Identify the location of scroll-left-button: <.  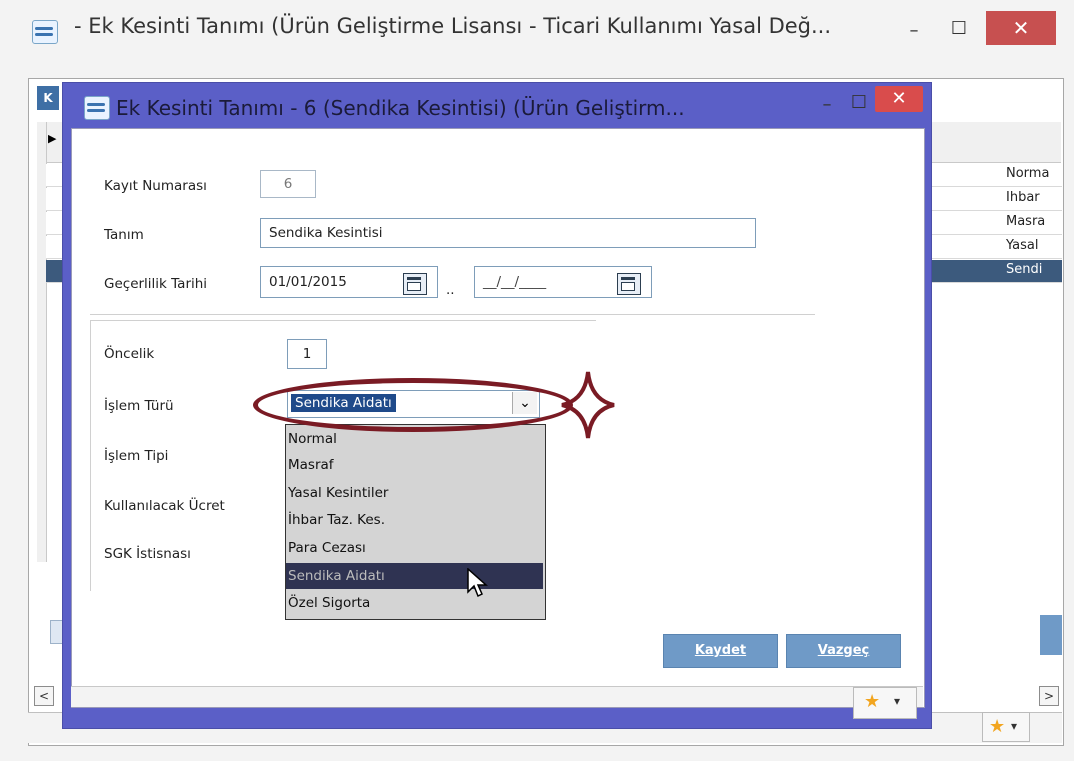
(44, 696).